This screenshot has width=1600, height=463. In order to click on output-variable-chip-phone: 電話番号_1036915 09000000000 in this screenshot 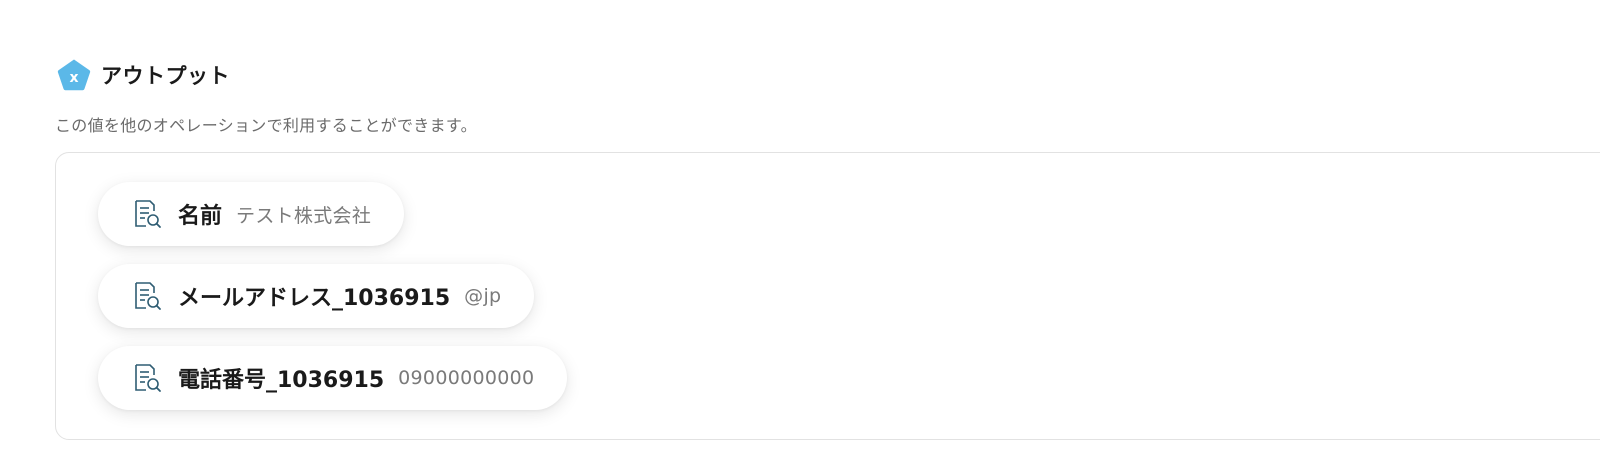, I will do `click(333, 378)`.